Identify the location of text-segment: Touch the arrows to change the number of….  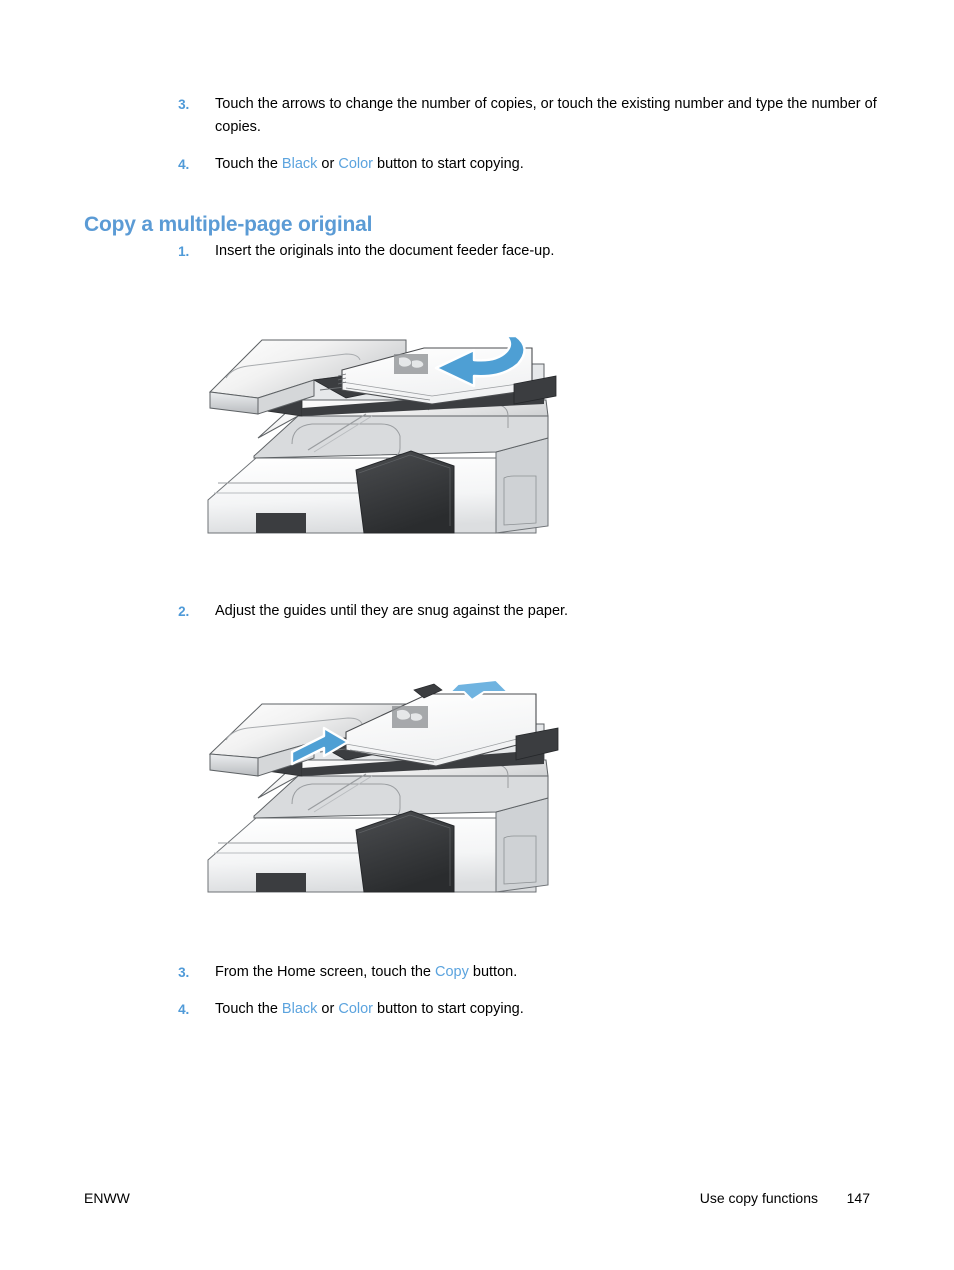
(546, 115).